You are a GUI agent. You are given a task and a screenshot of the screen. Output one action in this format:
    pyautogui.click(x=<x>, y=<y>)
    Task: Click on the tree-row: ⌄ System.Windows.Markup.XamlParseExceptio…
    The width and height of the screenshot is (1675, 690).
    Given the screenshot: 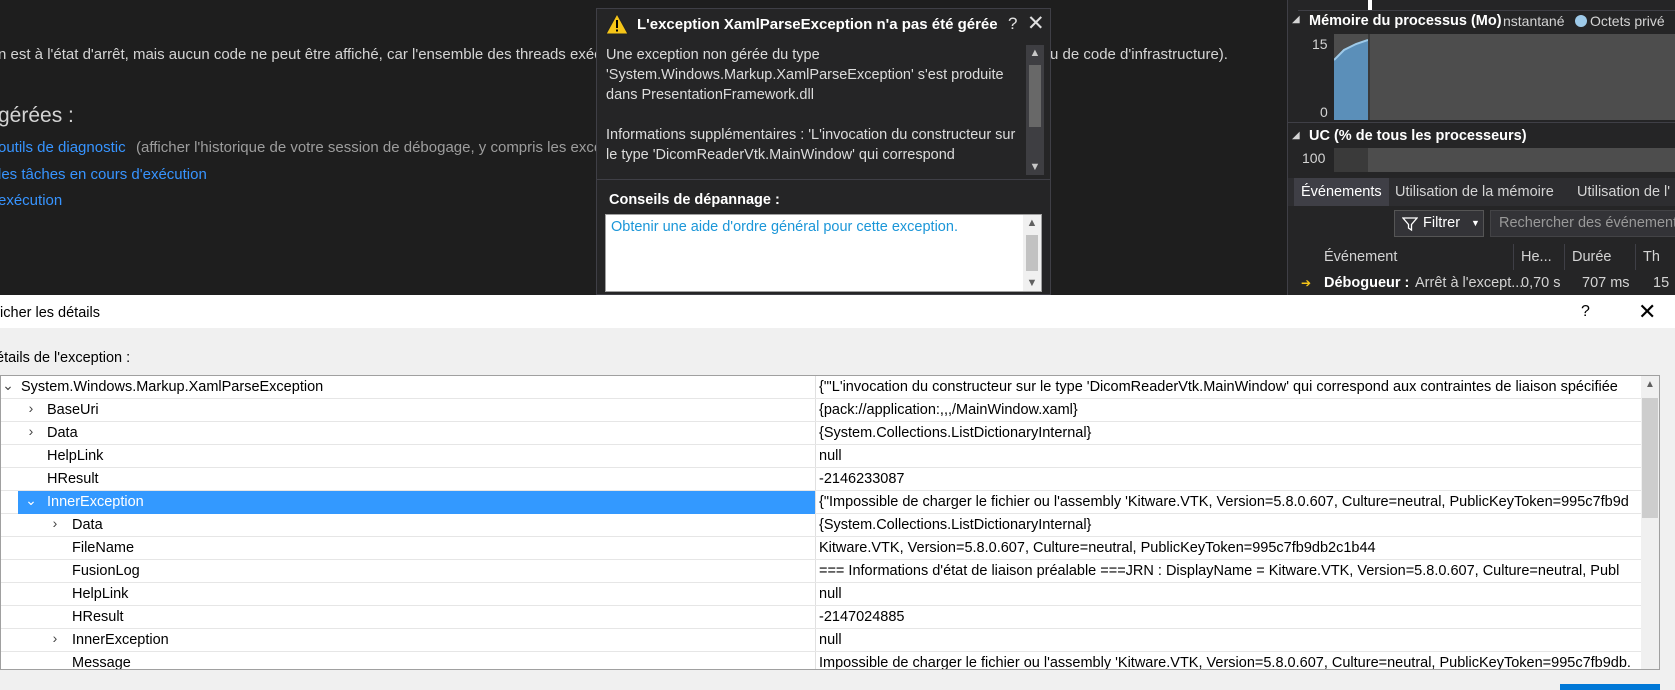 What is the action you would take?
    pyautogui.click(x=821, y=387)
    